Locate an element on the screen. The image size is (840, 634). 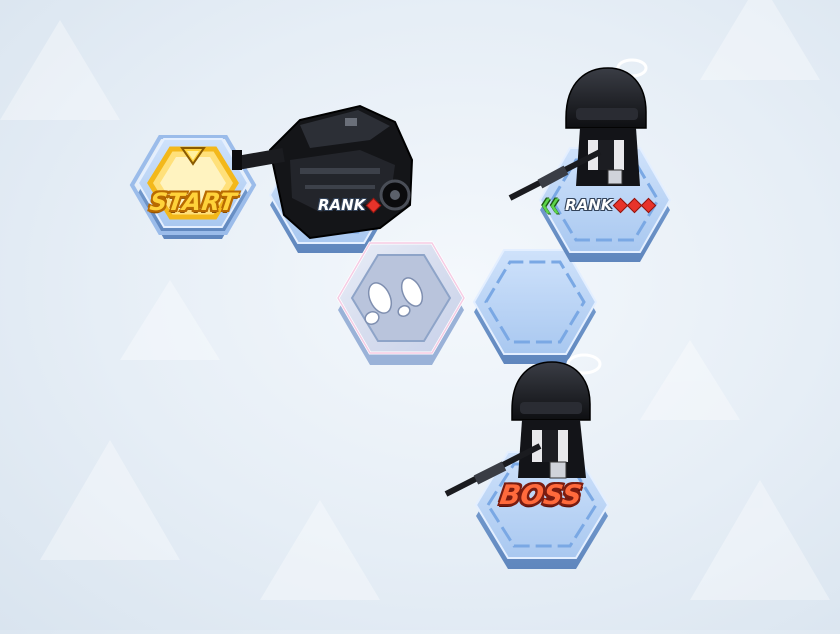
move-target-tile is located at coordinates (401, 303).